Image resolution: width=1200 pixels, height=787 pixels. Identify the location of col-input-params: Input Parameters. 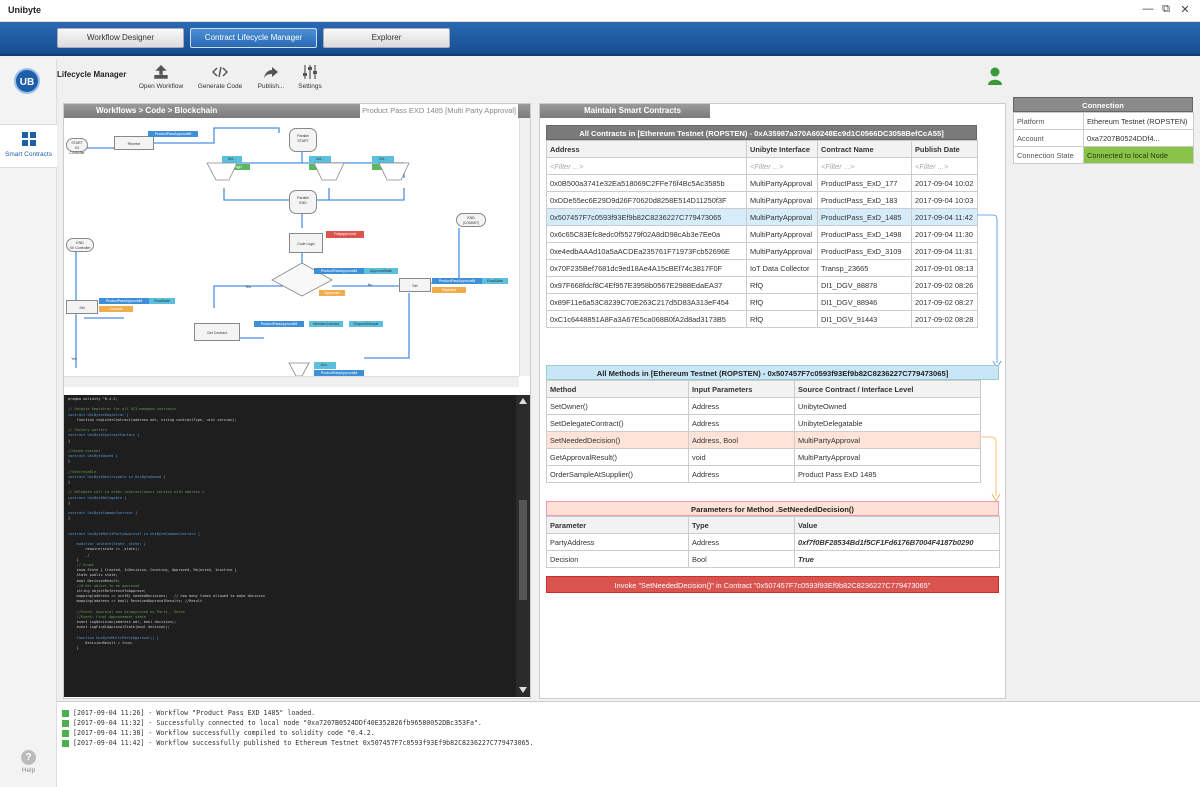
(741, 389).